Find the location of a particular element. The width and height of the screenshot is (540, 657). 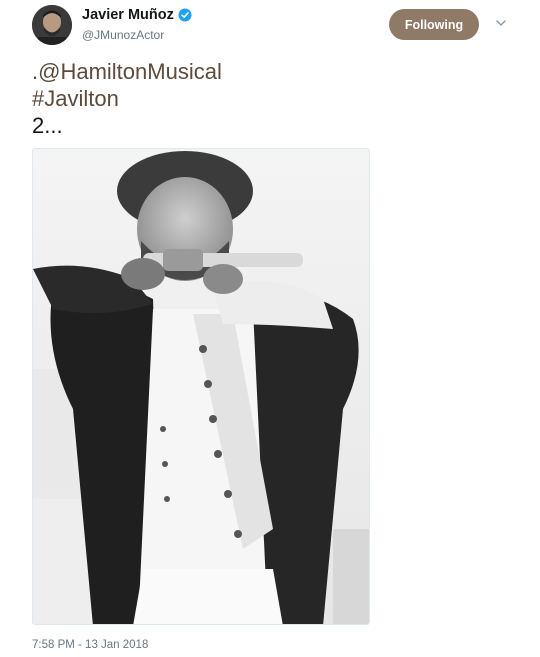

hashtag-link: #Javilton is located at coordinates (127, 98).